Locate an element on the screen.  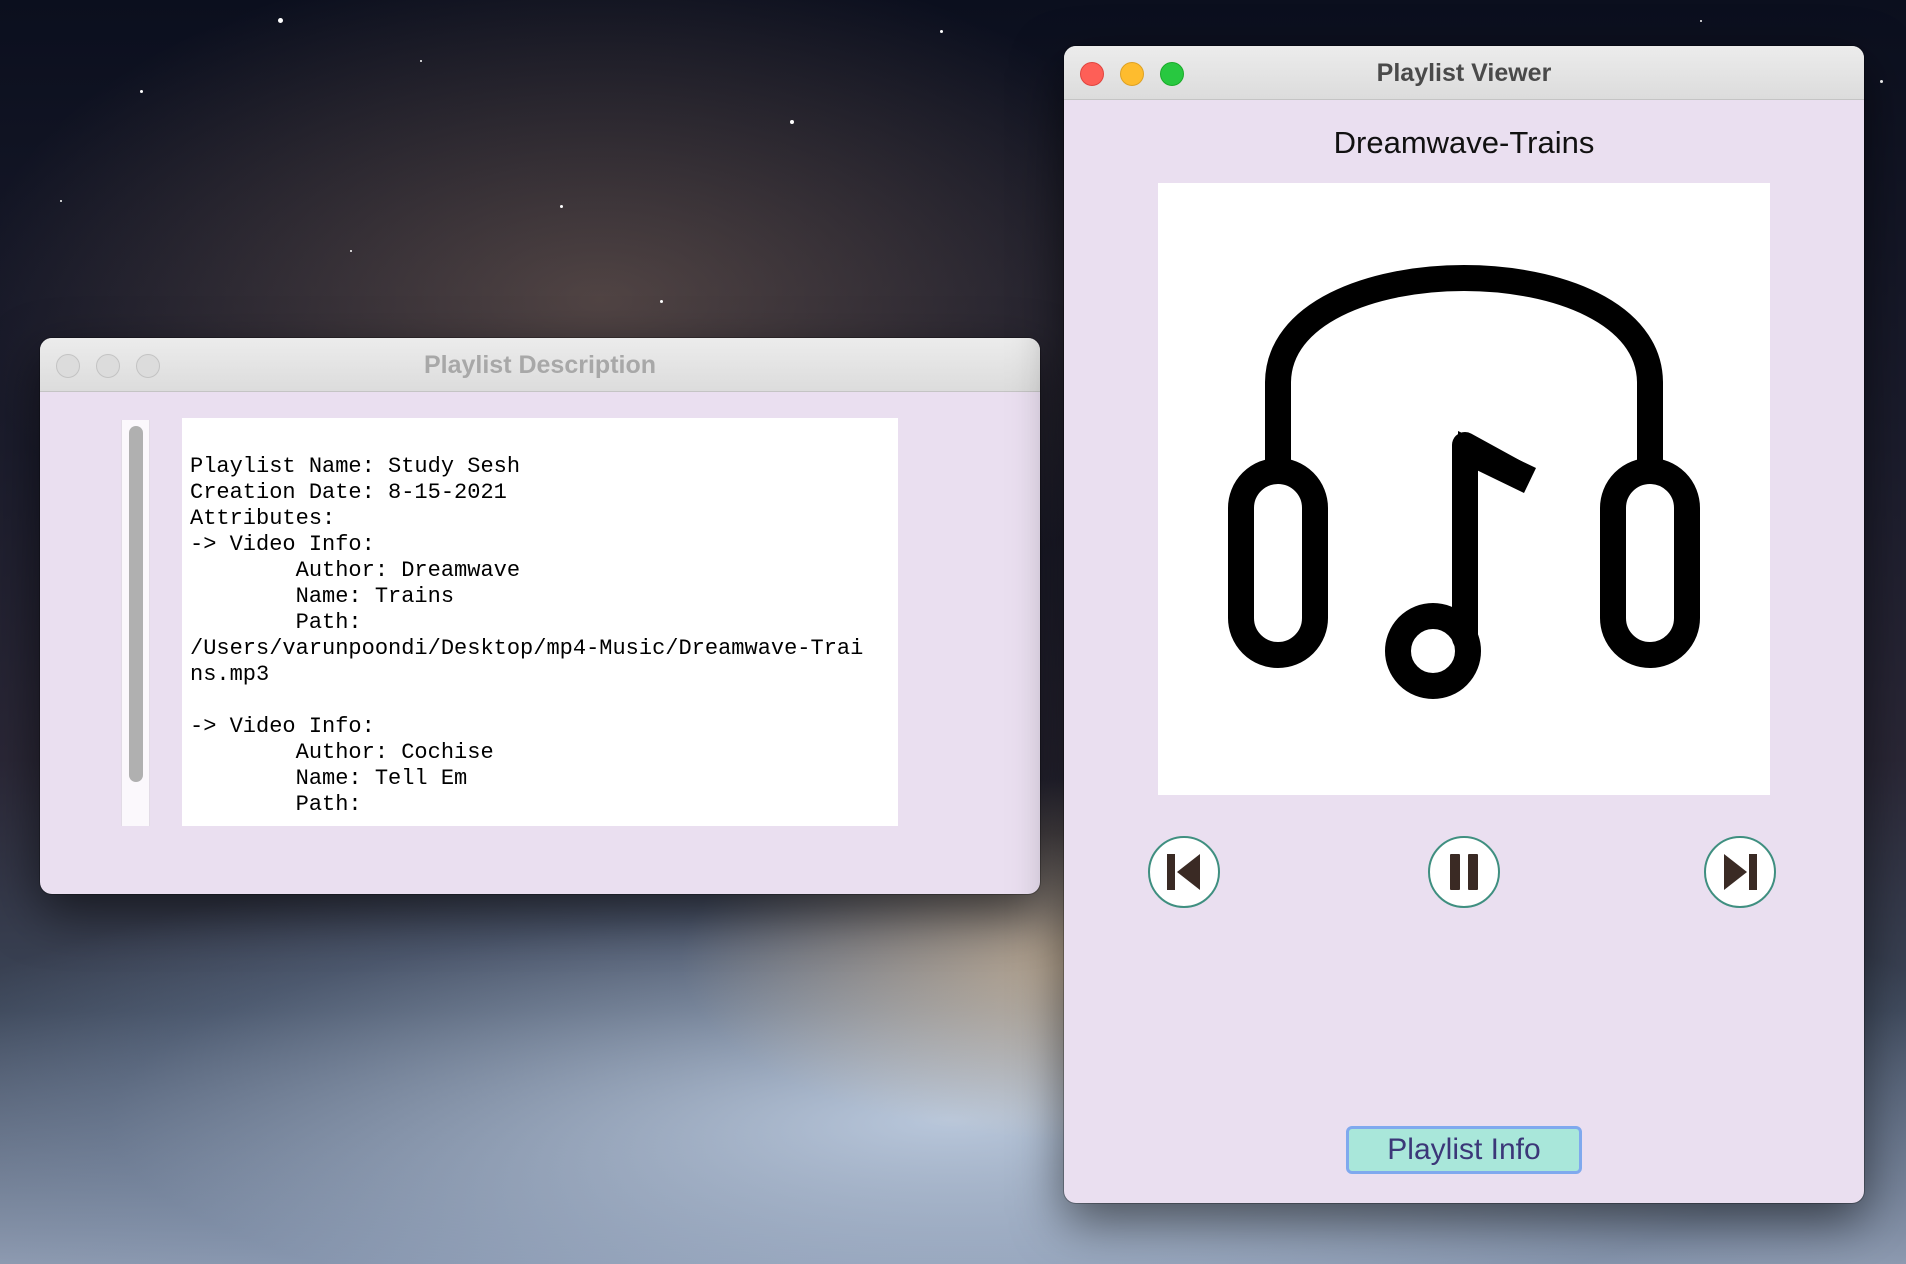
description-line is located at coordinates (540, 701).